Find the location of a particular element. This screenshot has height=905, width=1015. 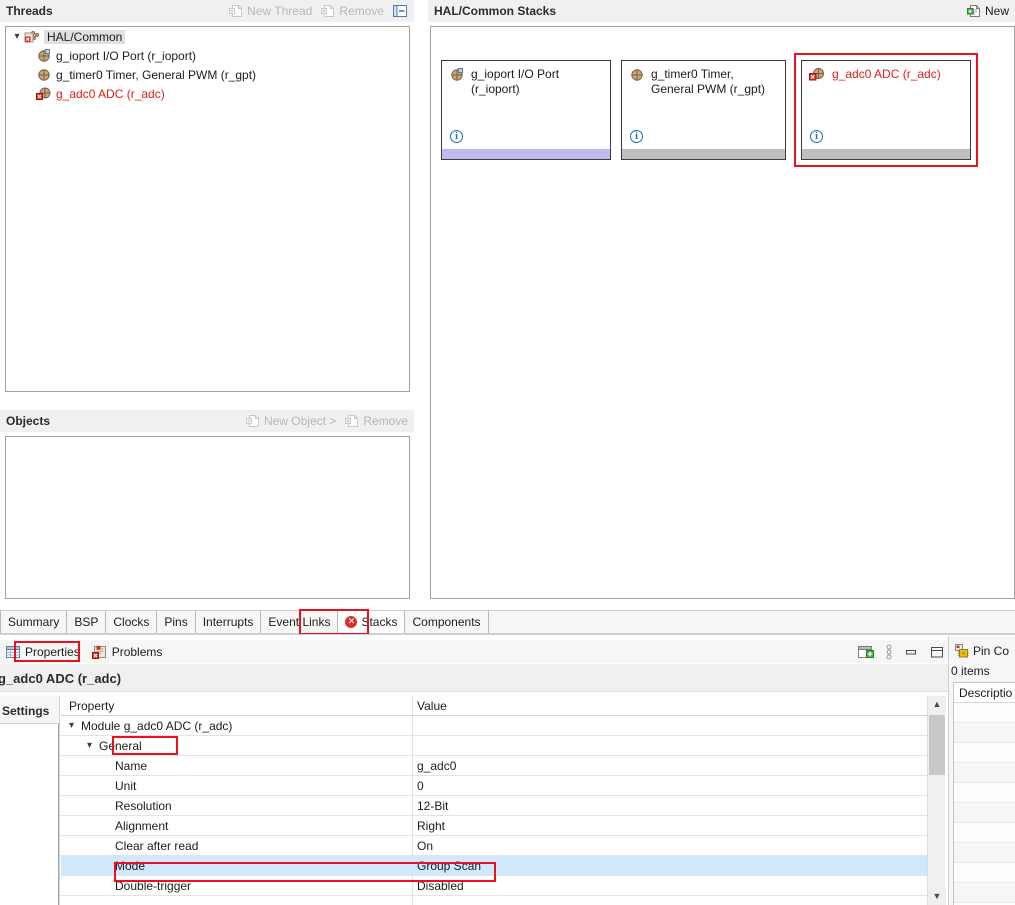

table-header-row: Property Value is located at coordinates (494, 706).